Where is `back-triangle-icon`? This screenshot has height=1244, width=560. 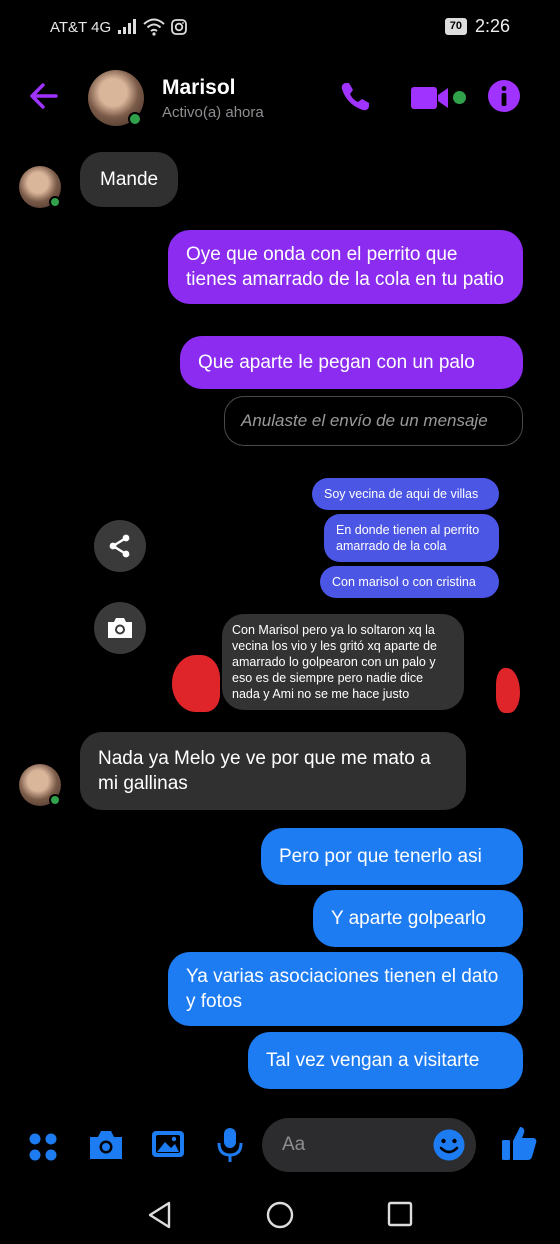 back-triangle-icon is located at coordinates (160, 1215).